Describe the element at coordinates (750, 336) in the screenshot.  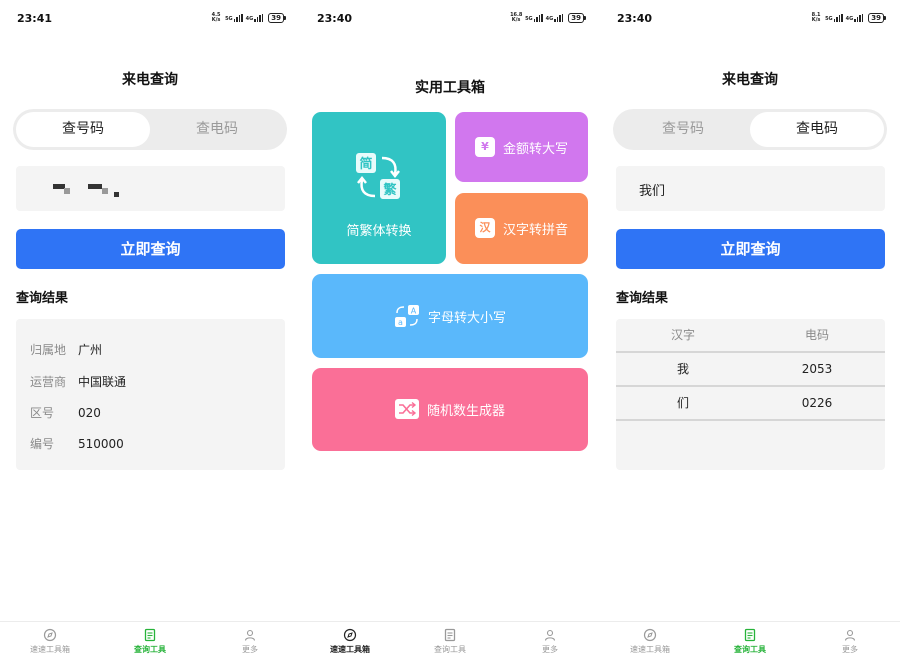
I see `table-header: 汉字 电码` at that location.